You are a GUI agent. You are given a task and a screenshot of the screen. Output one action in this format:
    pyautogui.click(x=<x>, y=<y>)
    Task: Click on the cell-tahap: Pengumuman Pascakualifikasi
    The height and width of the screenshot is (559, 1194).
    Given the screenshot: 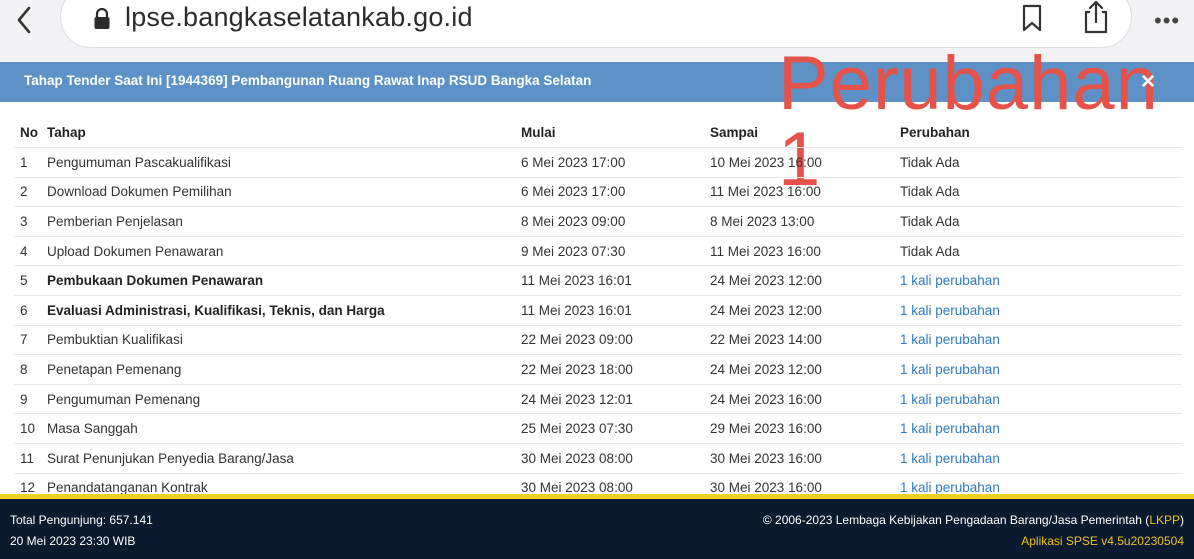 What is the action you would take?
    pyautogui.click(x=139, y=162)
    